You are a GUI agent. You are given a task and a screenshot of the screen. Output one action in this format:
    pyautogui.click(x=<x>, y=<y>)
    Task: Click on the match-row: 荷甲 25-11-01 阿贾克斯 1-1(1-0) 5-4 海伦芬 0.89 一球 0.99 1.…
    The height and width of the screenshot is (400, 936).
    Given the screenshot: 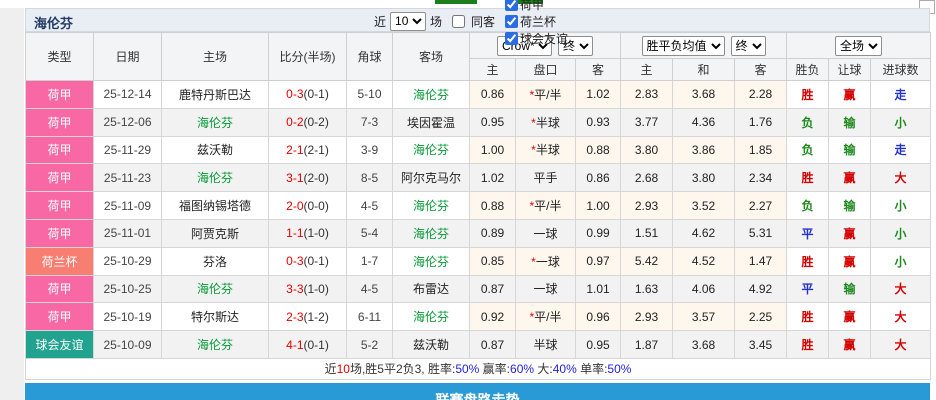 What is the action you would take?
    pyautogui.click(x=478, y=233)
    